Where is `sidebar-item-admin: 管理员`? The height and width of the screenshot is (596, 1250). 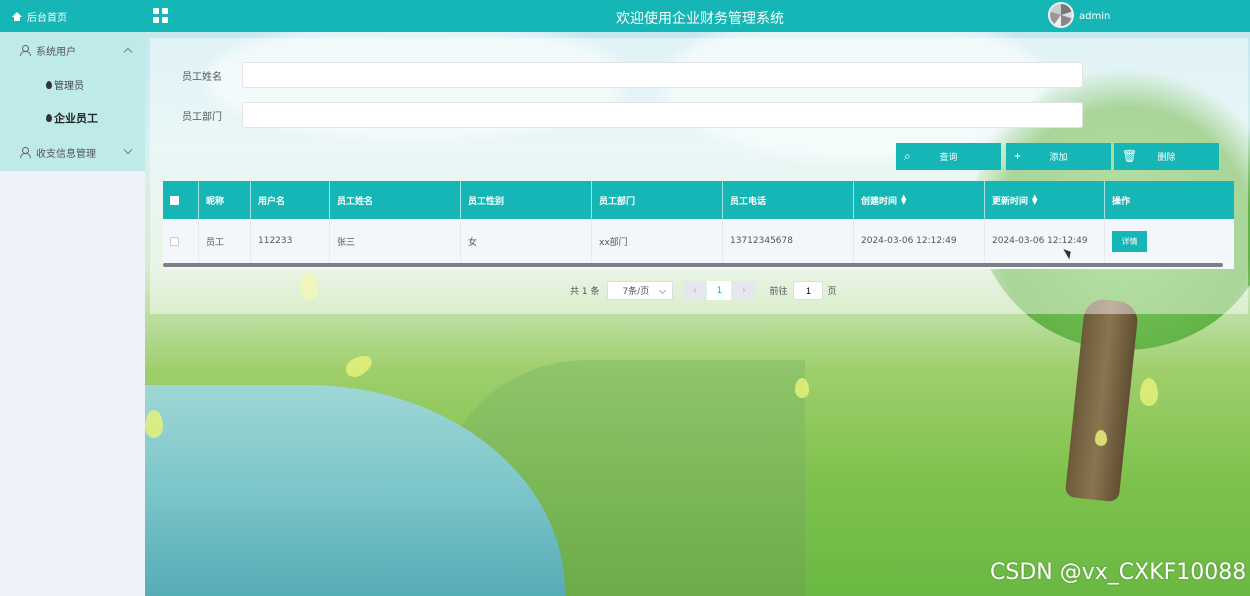 sidebar-item-admin: 管理员 is located at coordinates (72, 84).